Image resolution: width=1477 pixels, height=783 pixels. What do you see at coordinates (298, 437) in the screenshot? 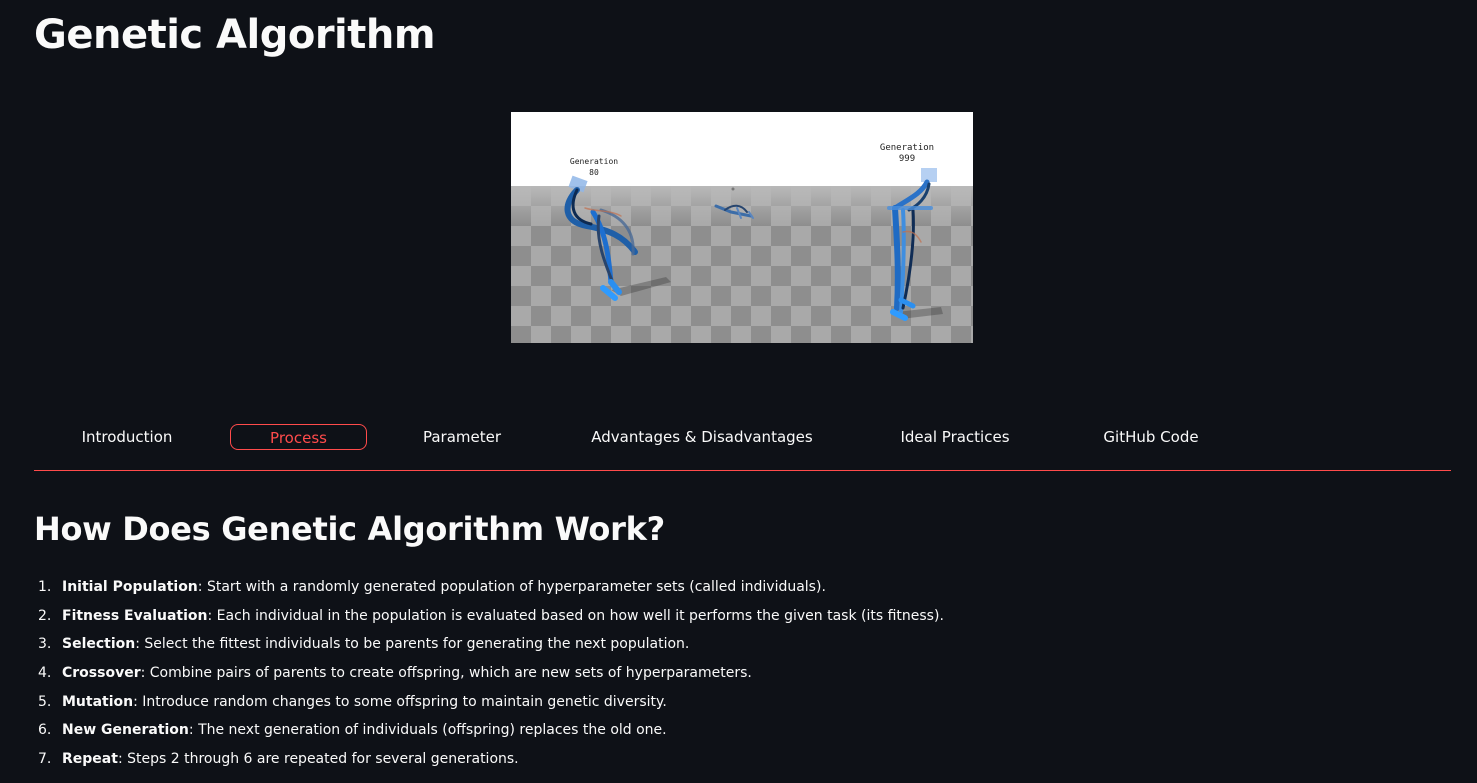
I see `tab-process: Process` at bounding box center [298, 437].